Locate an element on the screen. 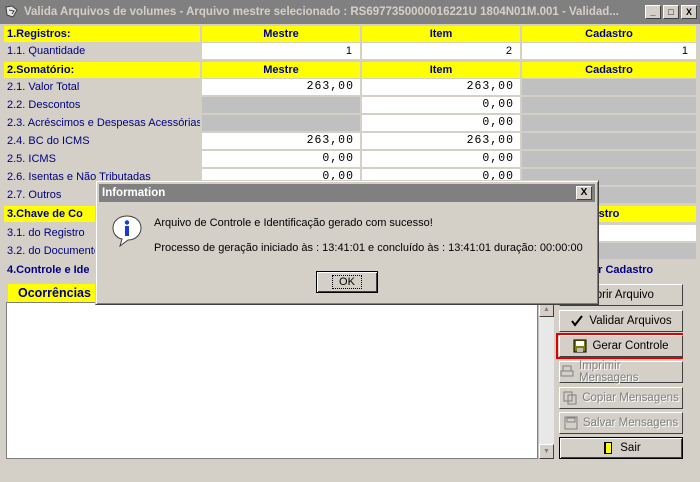 This screenshot has height=482, width=700. registros-item-header: Item is located at coordinates (441, 34).